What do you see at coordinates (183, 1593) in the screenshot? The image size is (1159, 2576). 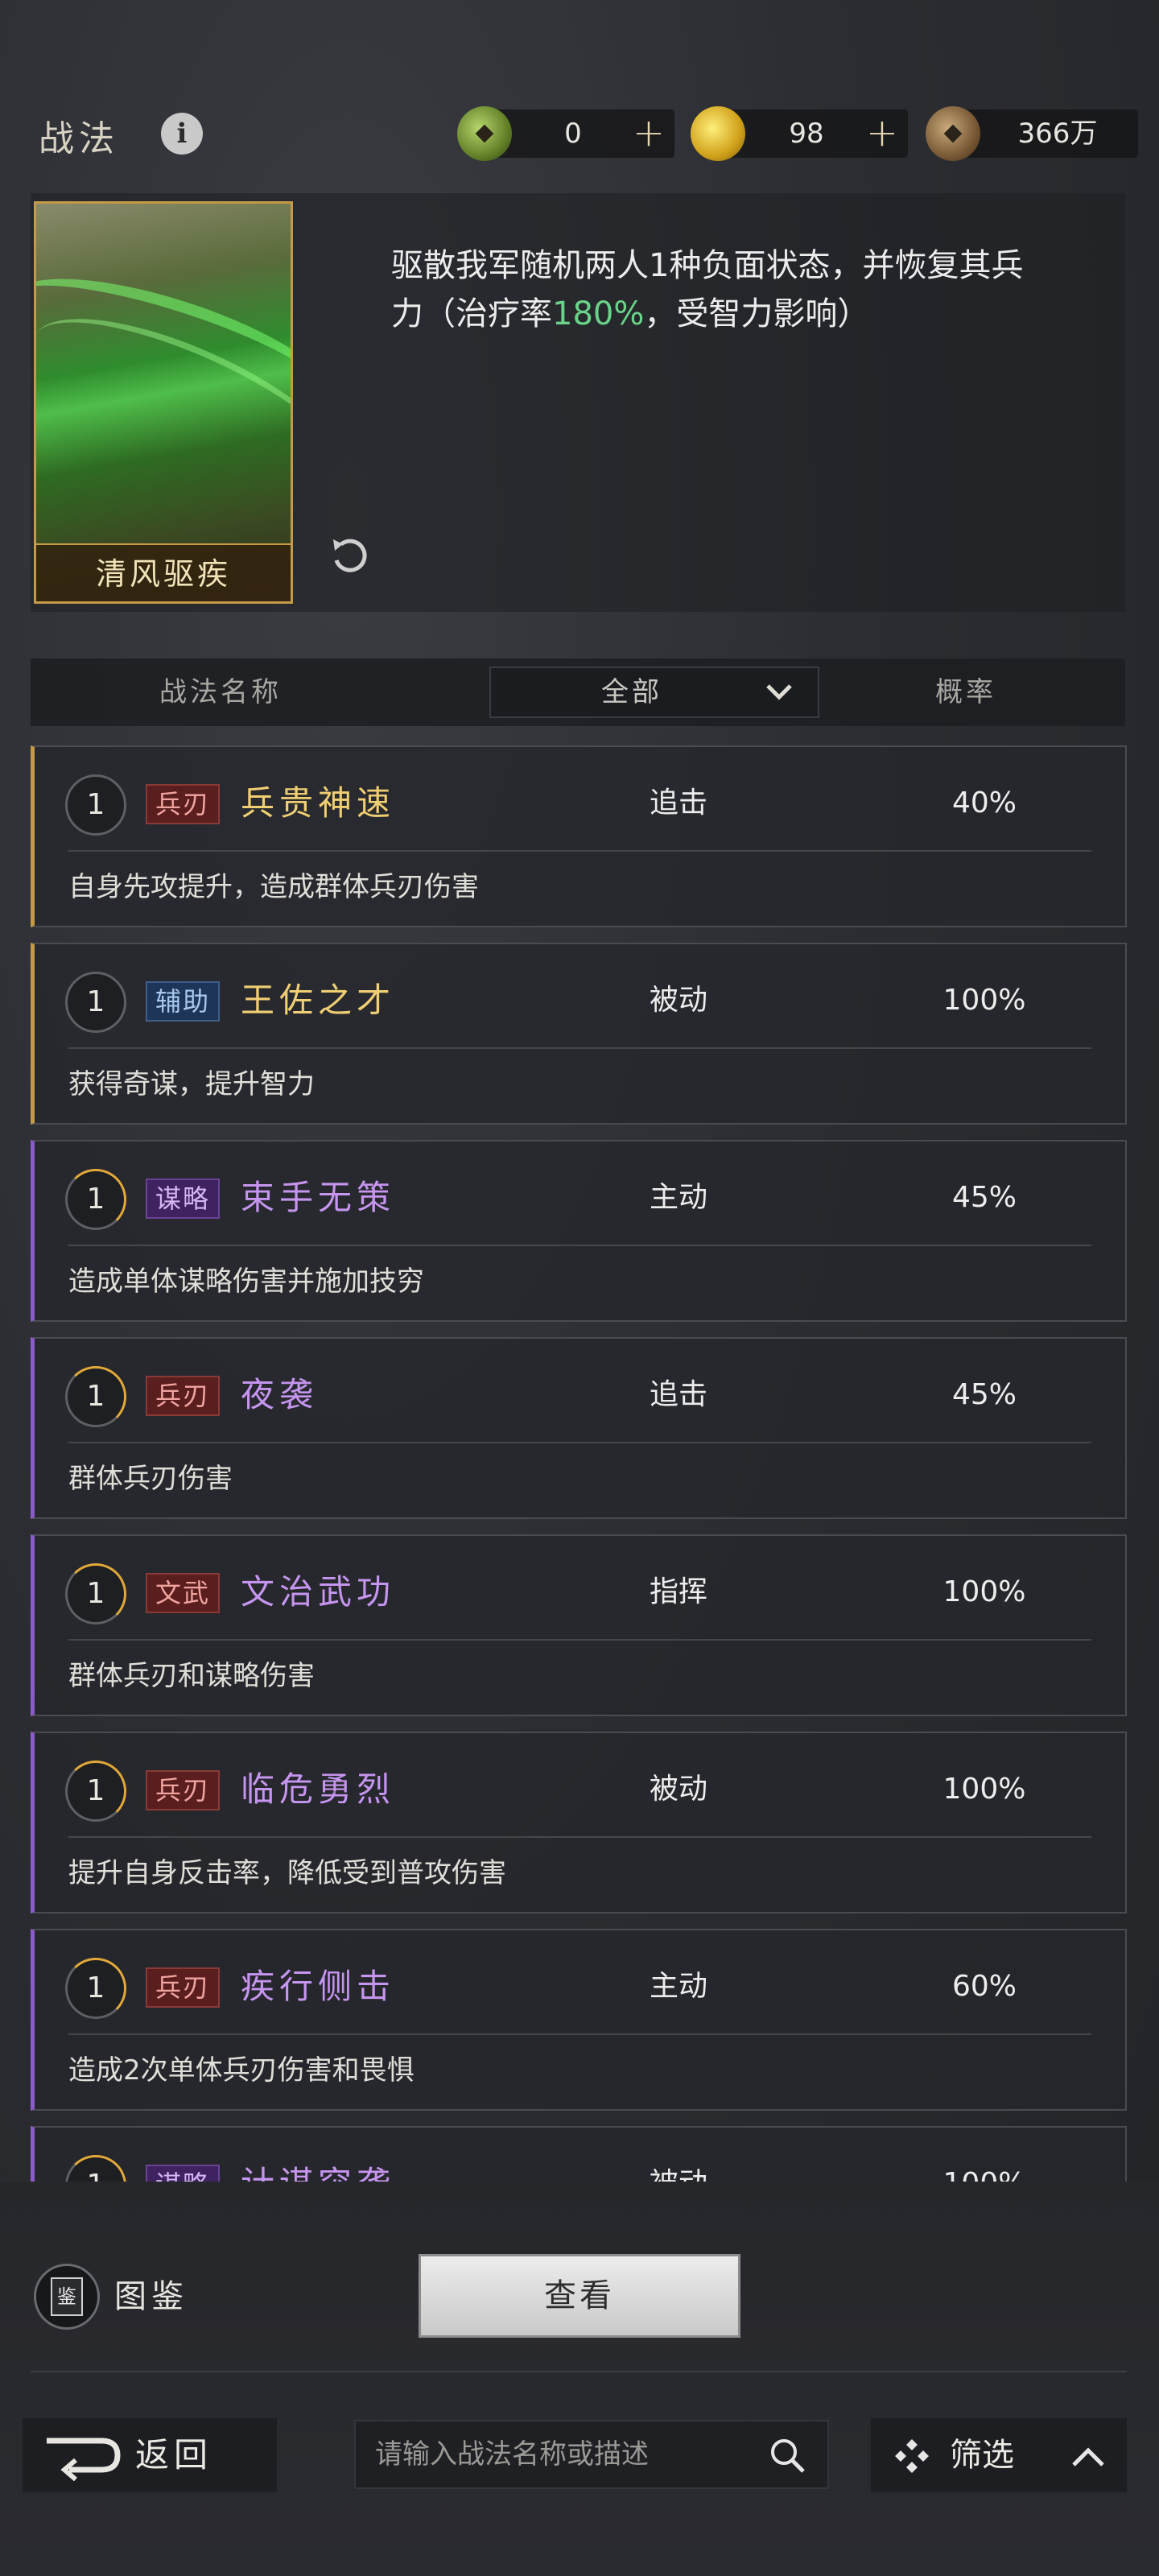 I see `category-badge: 文武` at bounding box center [183, 1593].